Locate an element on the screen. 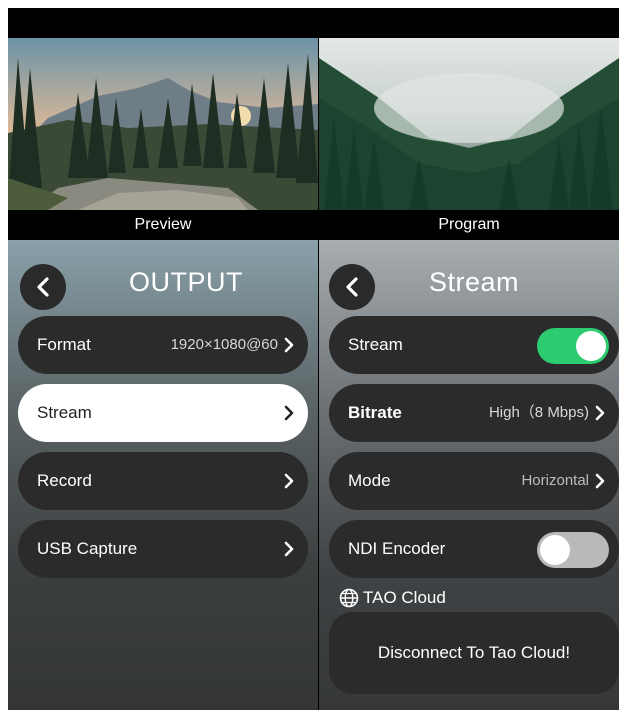 Image resolution: width=619 pixels, height=710 pixels. output-header: OUTPUT is located at coordinates (163, 282).